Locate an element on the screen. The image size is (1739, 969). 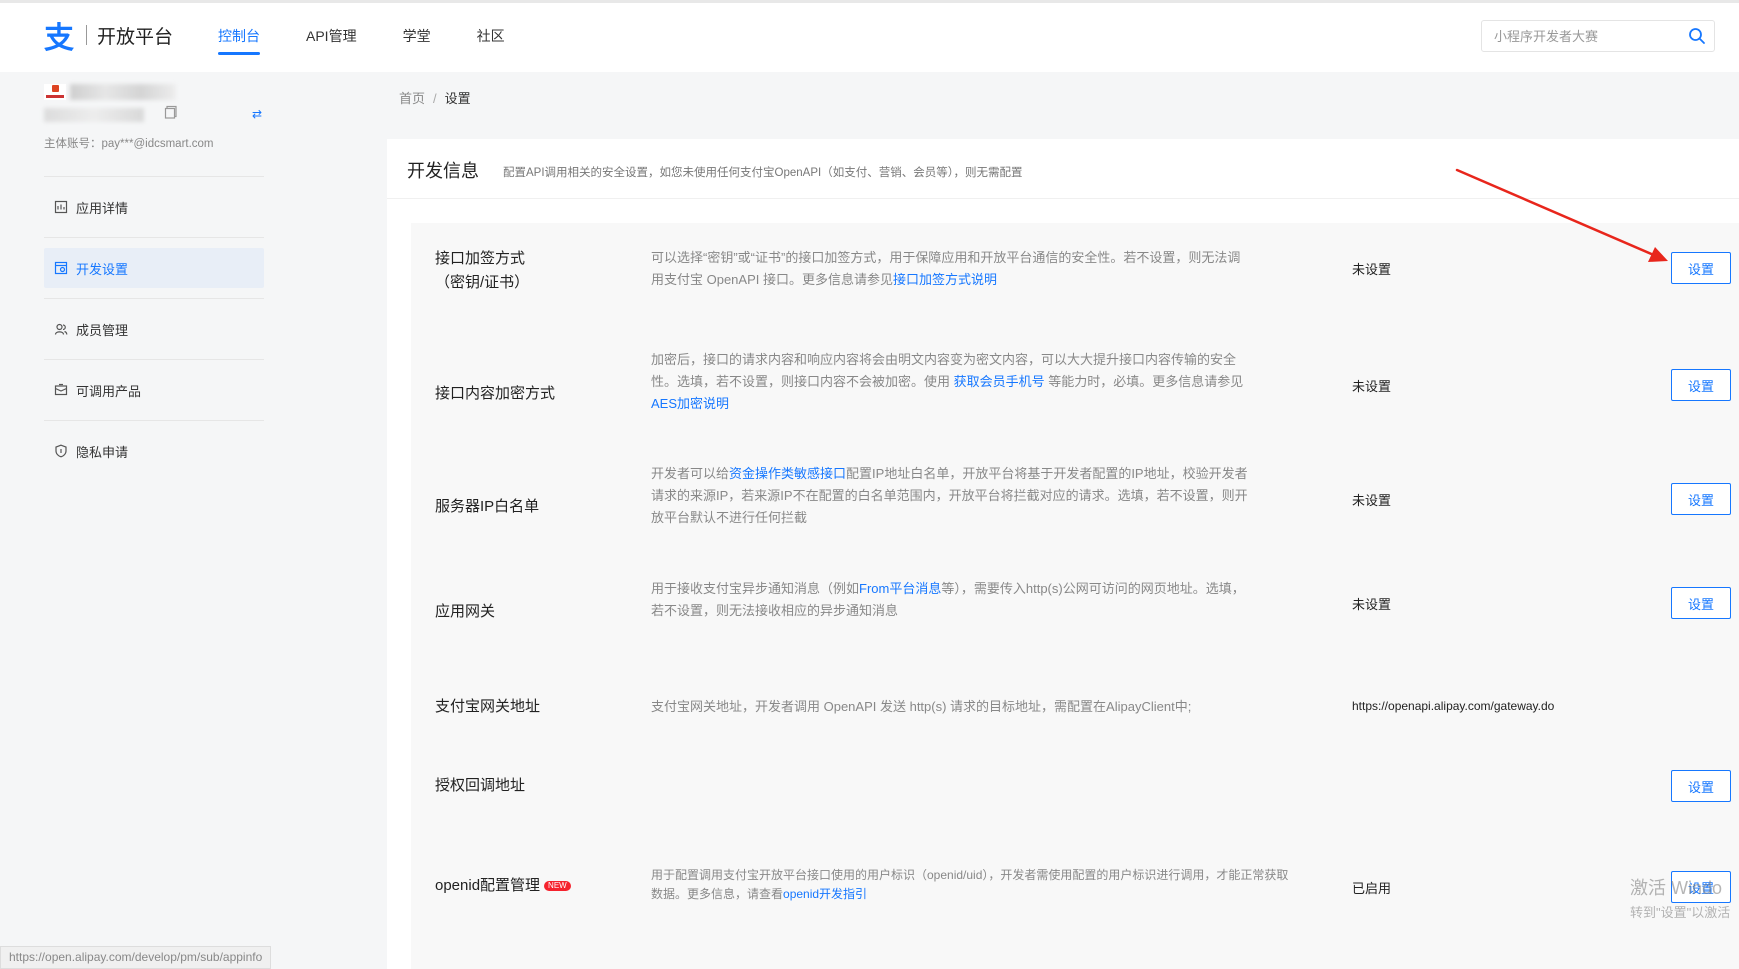
search-box is located at coordinates (1598, 36).